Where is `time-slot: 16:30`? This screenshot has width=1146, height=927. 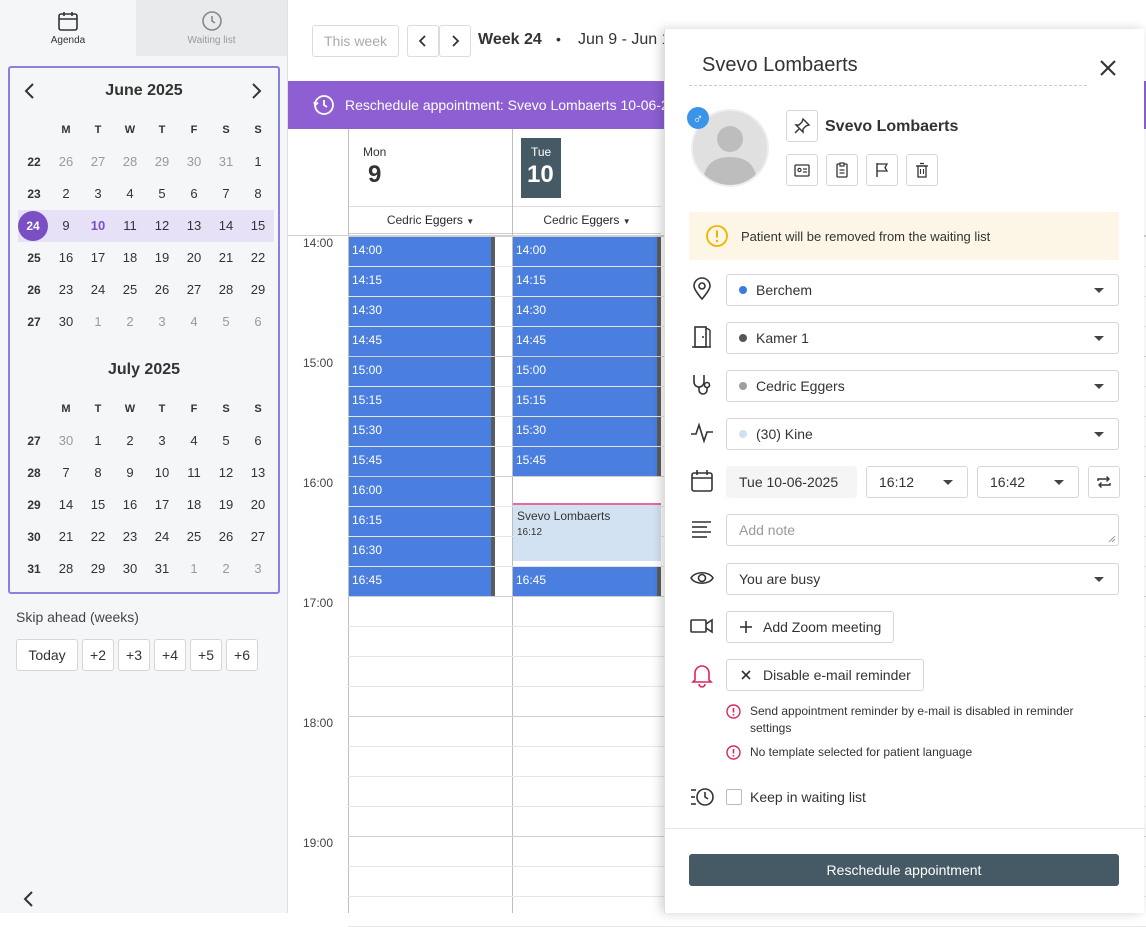
time-slot: 16:30 is located at coordinates (422, 551).